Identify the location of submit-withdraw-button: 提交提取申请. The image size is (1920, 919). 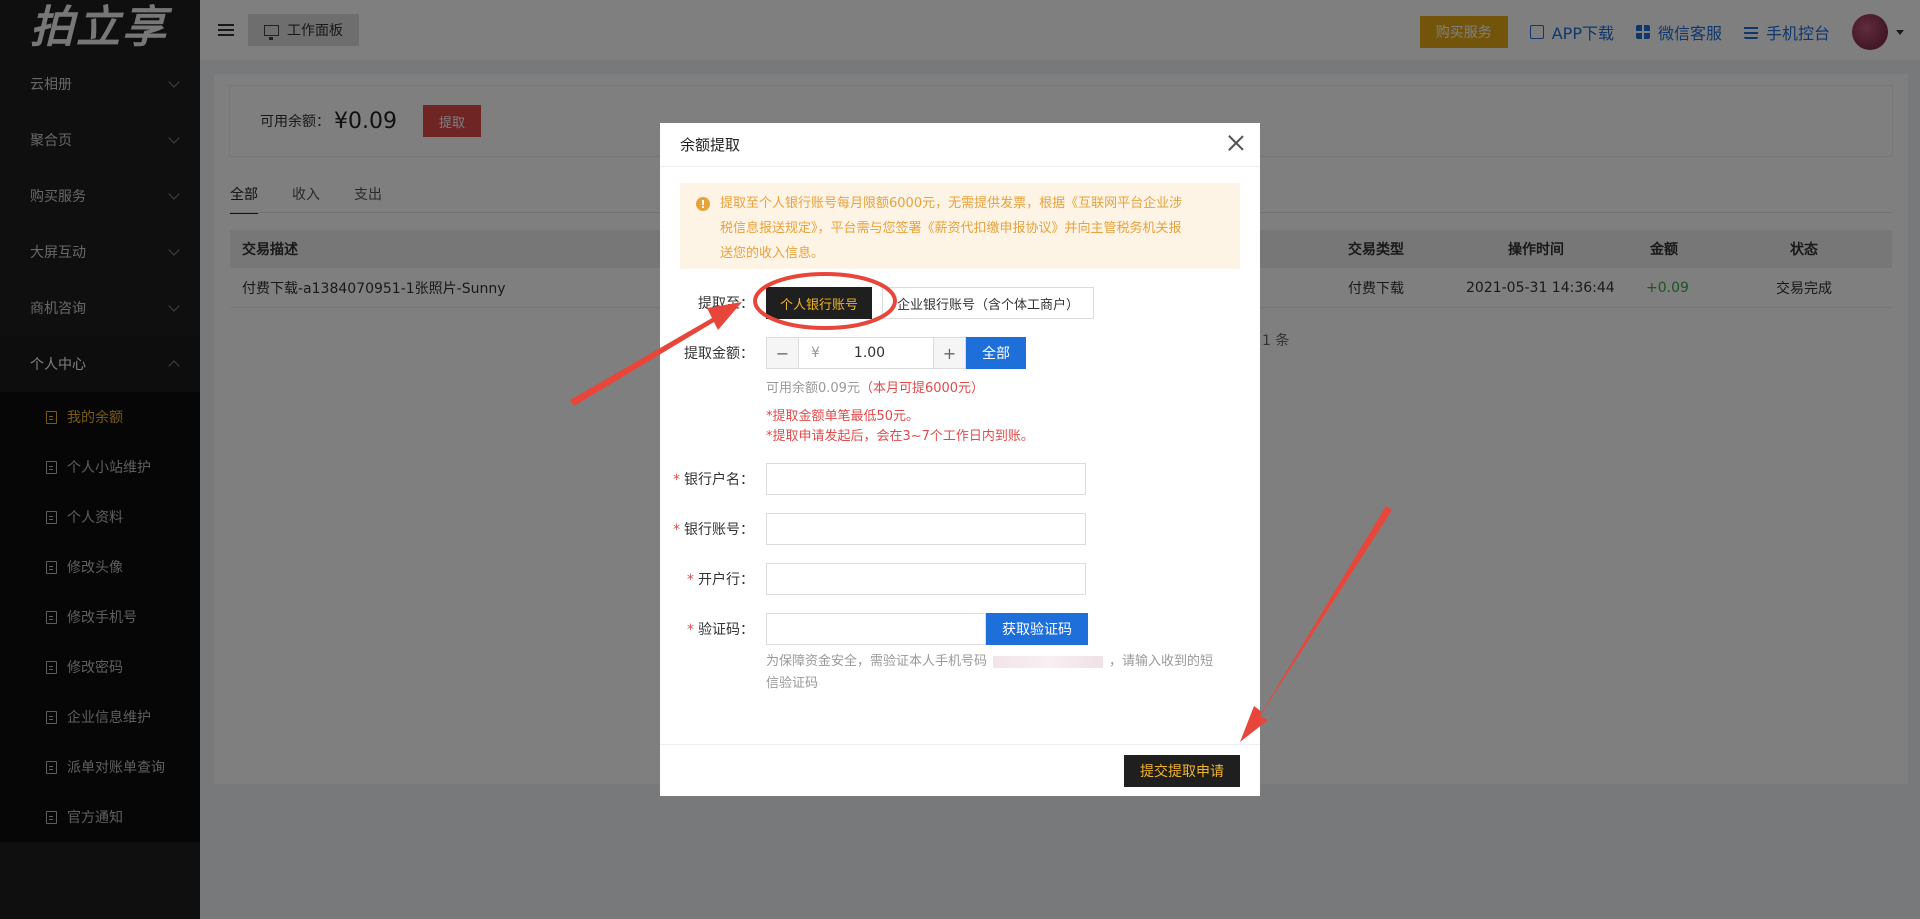
(1182, 771).